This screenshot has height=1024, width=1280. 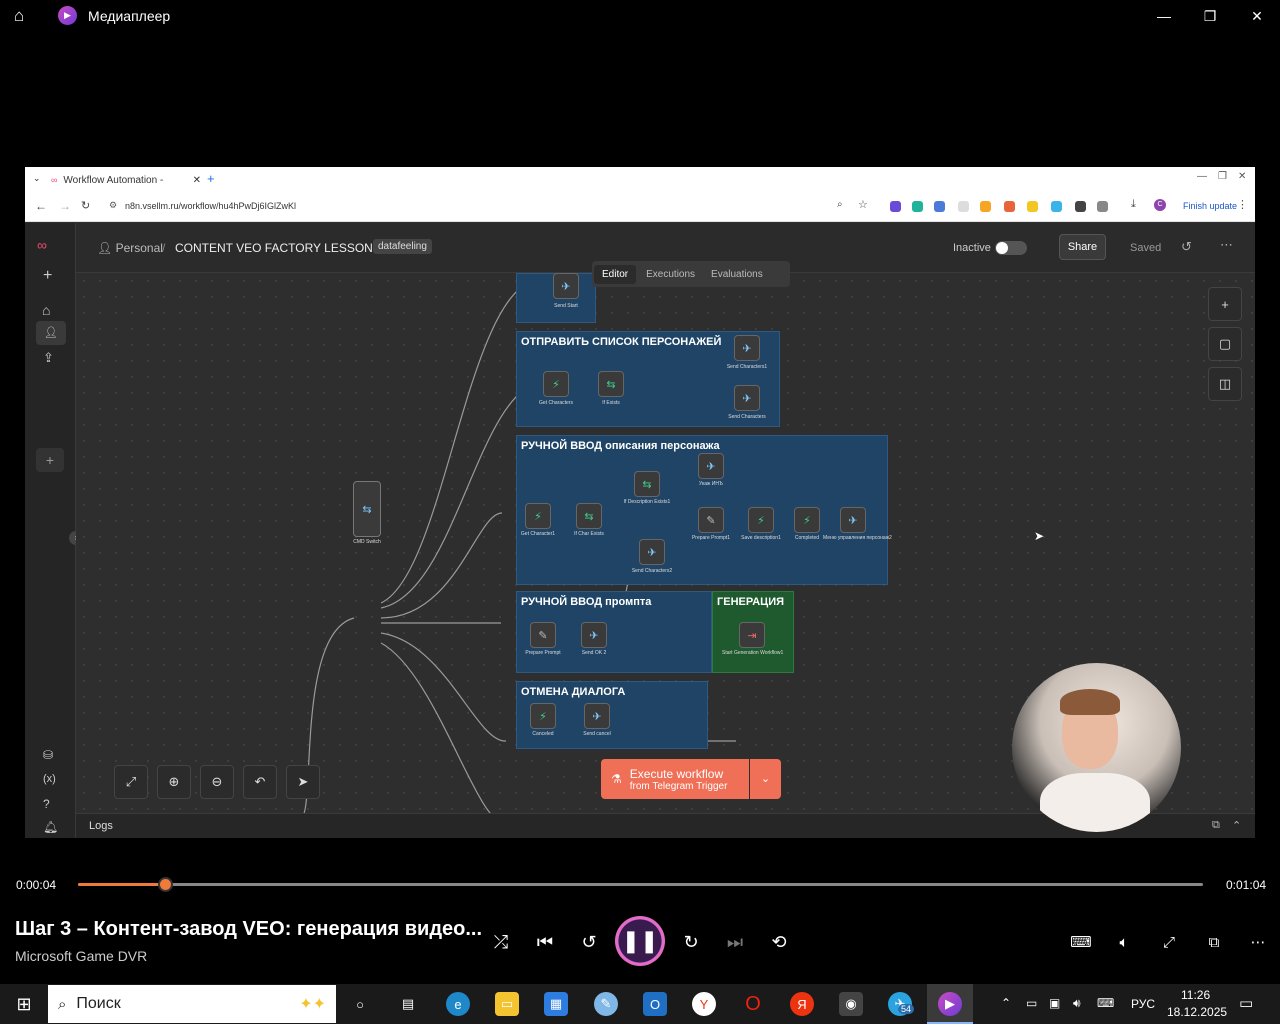 I want to click on next-icon: ⏭, so click(x=735, y=942).